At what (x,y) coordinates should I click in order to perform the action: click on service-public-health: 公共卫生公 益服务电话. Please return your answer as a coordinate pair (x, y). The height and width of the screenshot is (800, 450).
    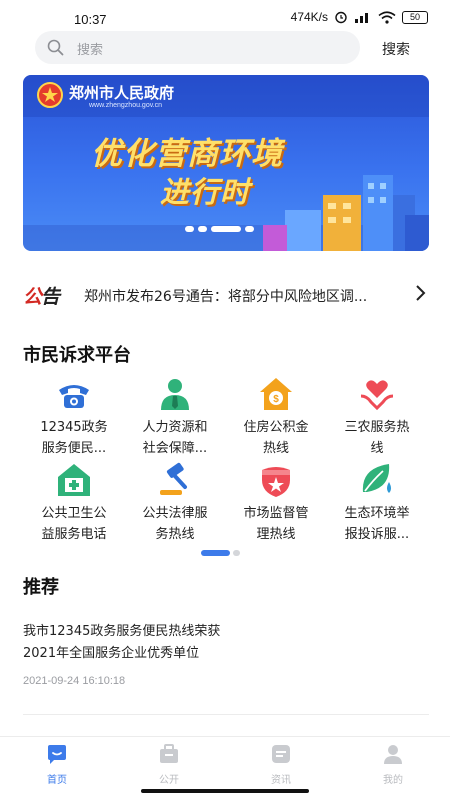
    Looking at the image, I should click on (74, 508).